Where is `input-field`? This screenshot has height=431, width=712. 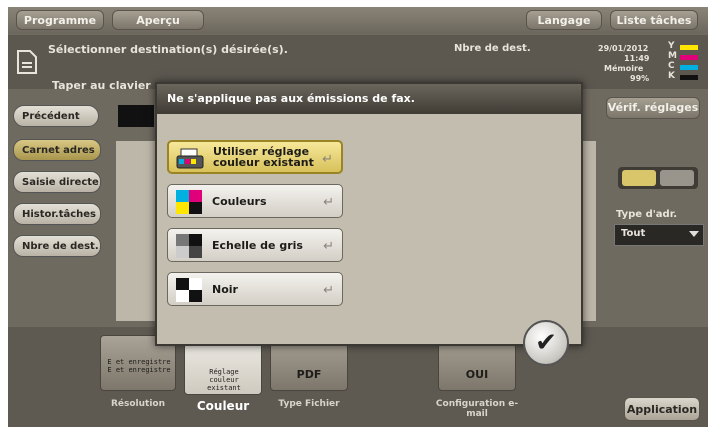 input-field is located at coordinates (136, 116).